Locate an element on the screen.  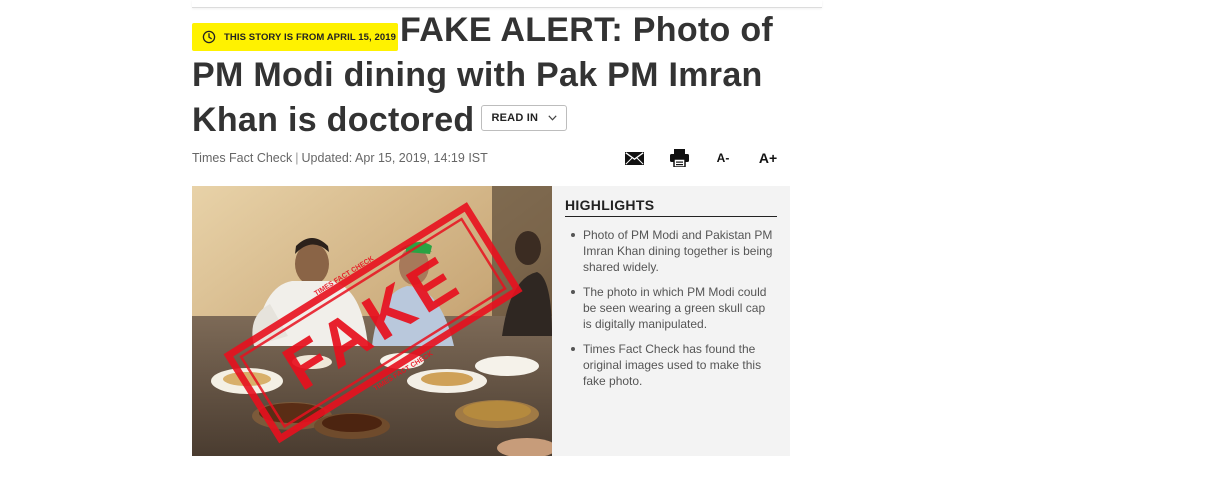
print-button is located at coordinates (679, 158).